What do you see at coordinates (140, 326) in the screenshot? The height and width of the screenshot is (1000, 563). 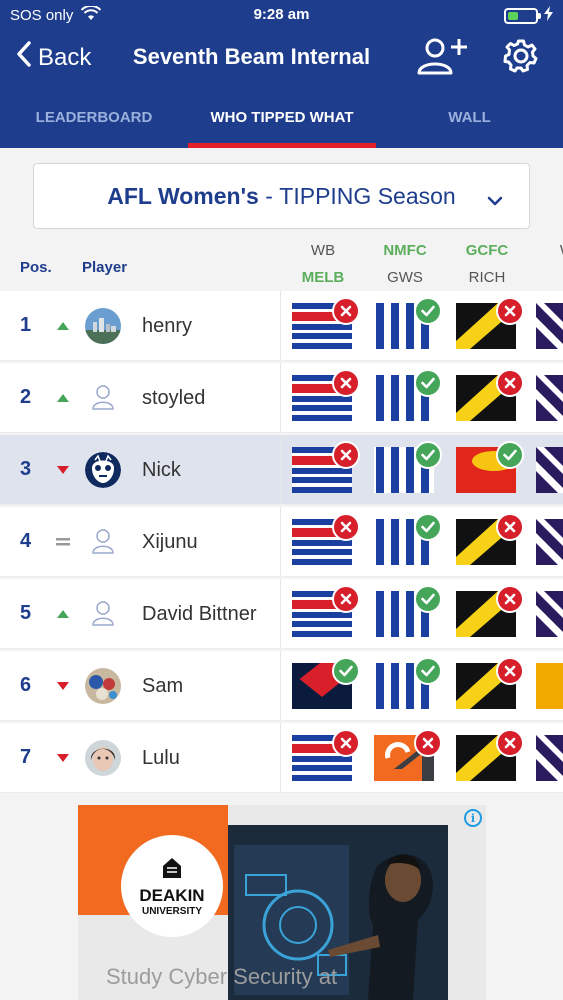 I see `player-cell: 1 henry` at bounding box center [140, 326].